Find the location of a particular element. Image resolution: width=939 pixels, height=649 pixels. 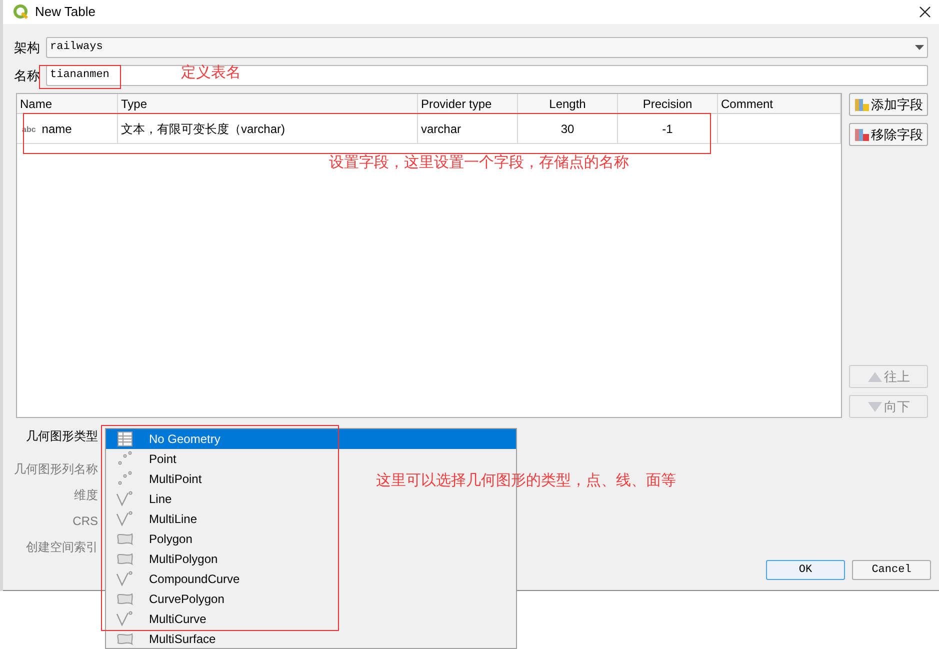

geometry-type-option: MultiPoint is located at coordinates (155, 479).